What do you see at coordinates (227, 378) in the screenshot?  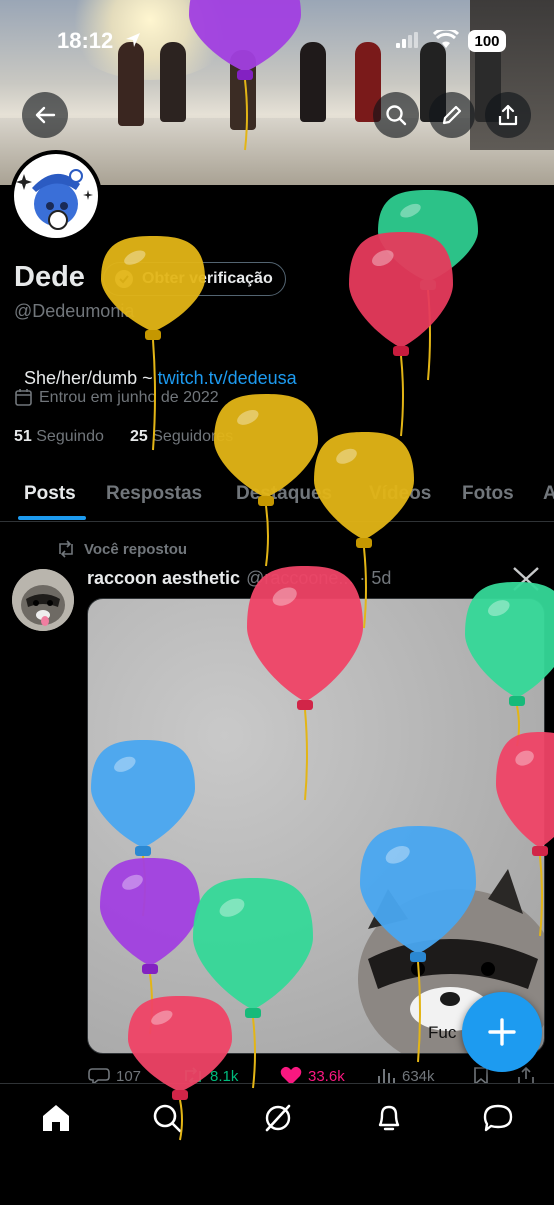 I see `bio-link: twitch.tv/dedeusa` at bounding box center [227, 378].